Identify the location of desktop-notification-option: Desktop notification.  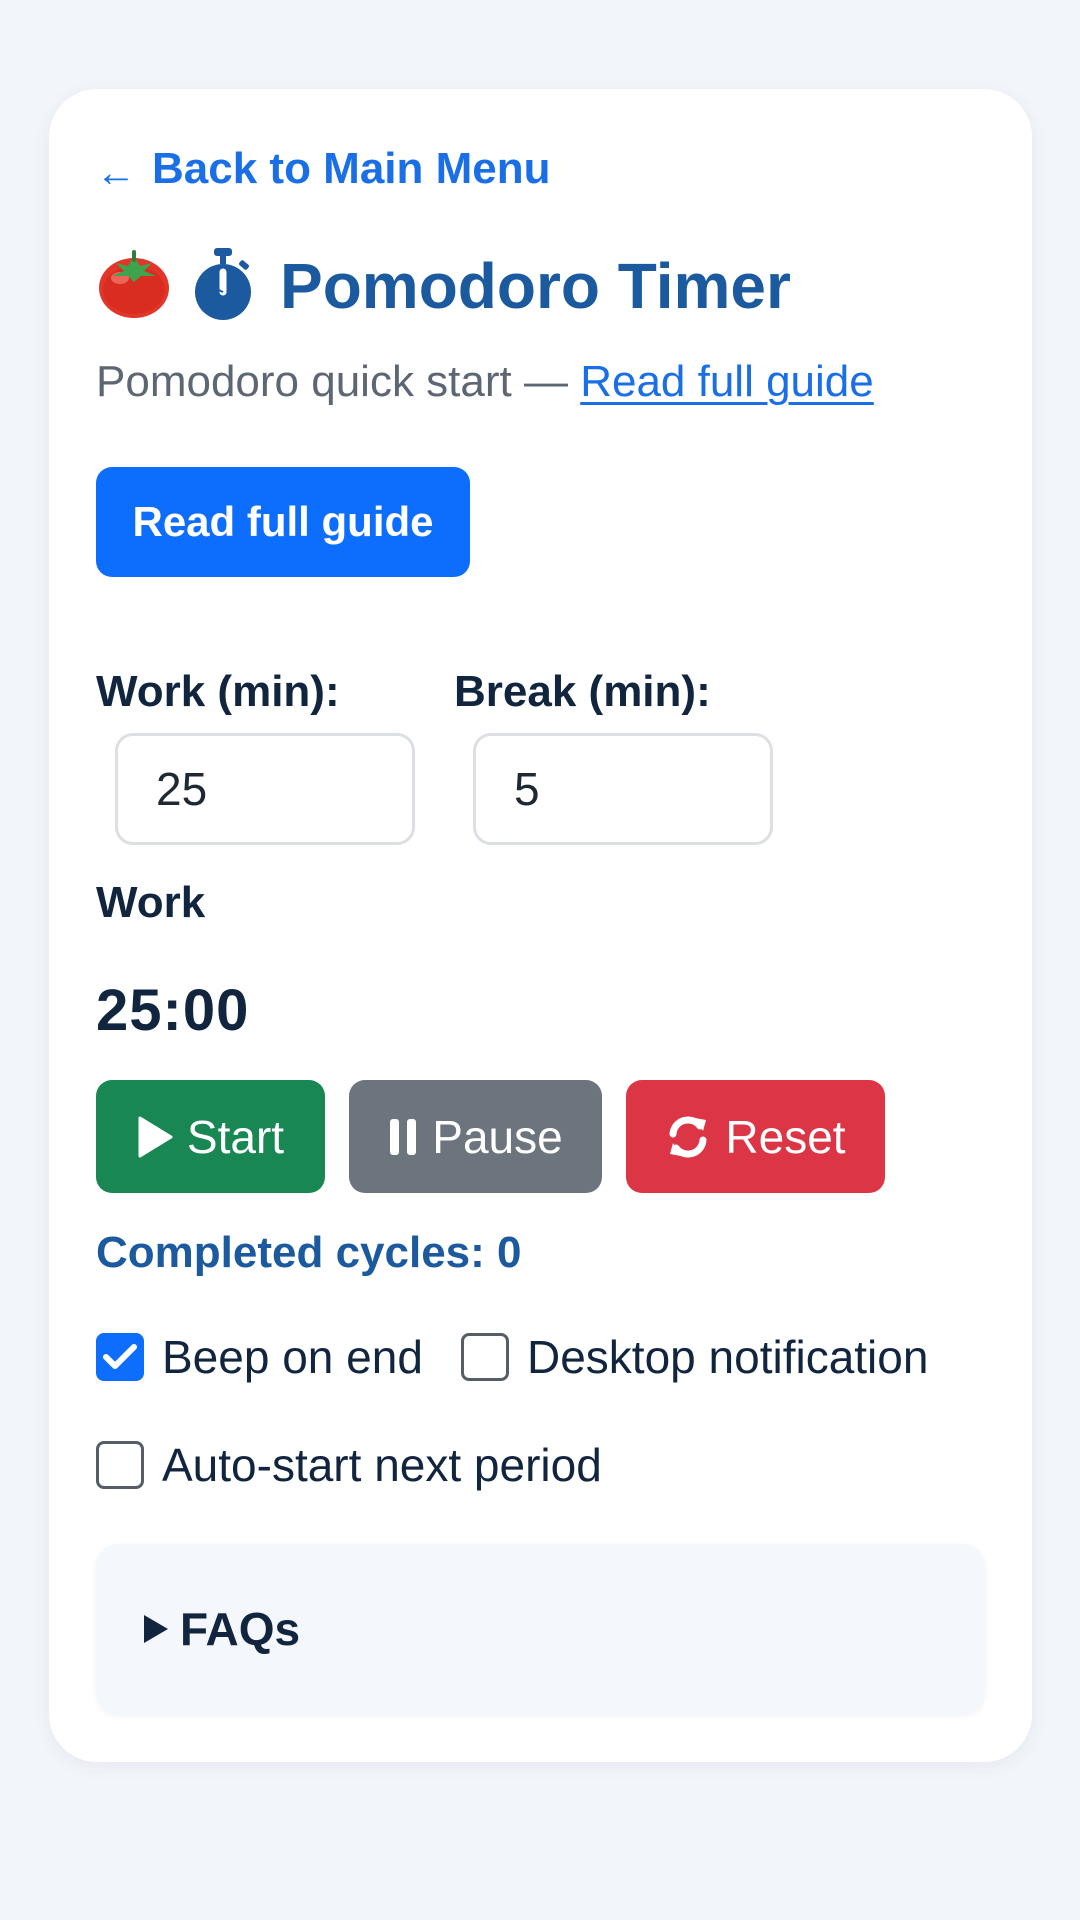
(694, 1357).